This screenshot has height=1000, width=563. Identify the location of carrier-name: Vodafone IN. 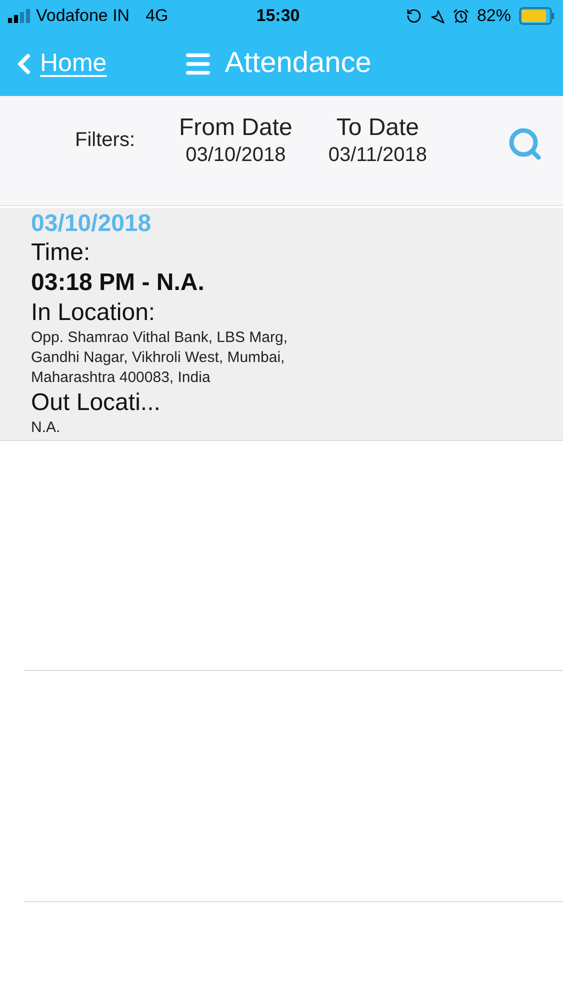
(83, 16).